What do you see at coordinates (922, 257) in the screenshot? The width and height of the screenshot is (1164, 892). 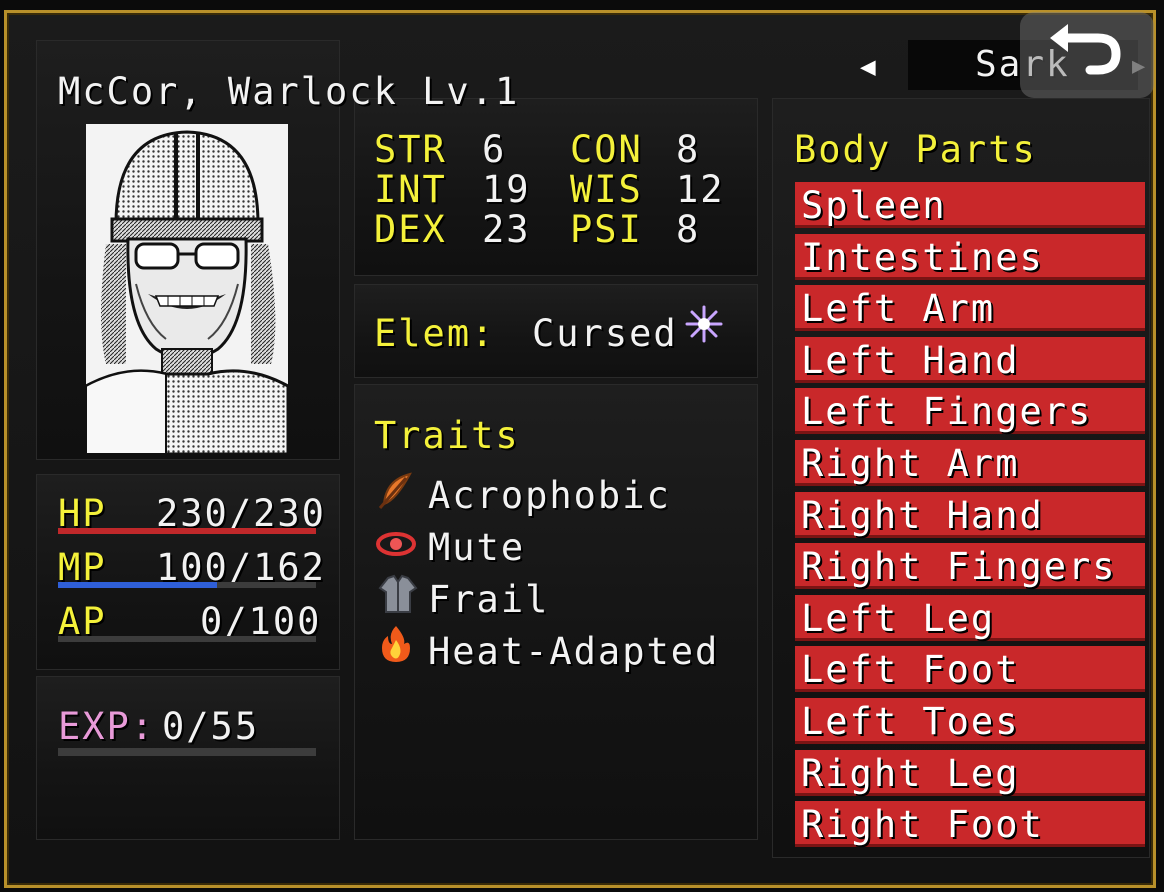 I see `body-part-label: Intestines` at bounding box center [922, 257].